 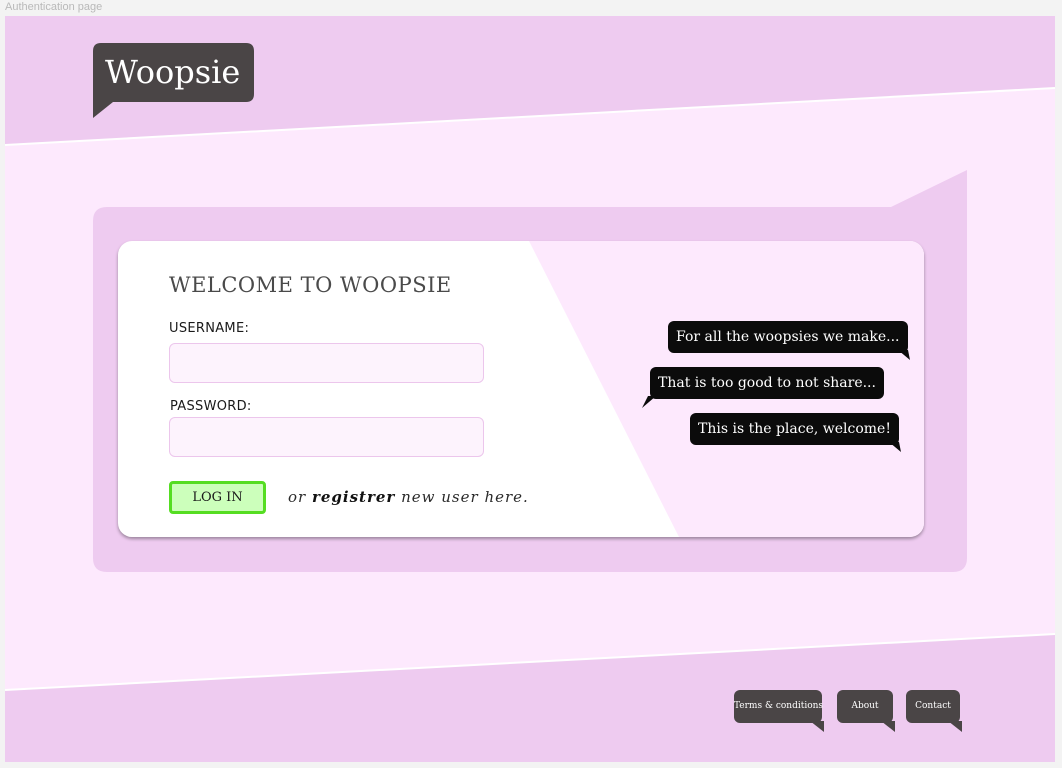 What do you see at coordinates (794, 429) in the screenshot?
I see `speech-bubble-text: This is the place, welcome!` at bounding box center [794, 429].